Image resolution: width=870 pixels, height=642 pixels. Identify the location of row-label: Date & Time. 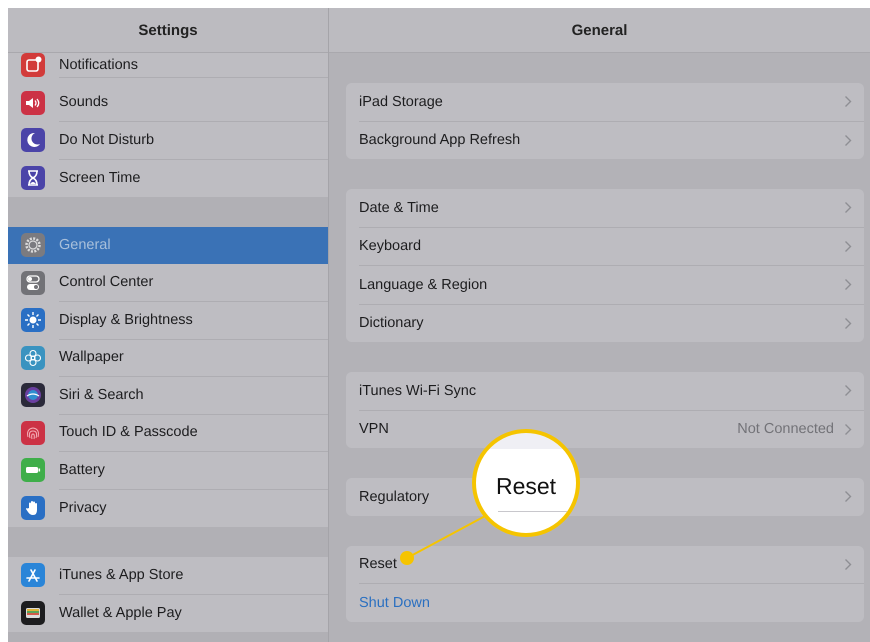
(399, 208).